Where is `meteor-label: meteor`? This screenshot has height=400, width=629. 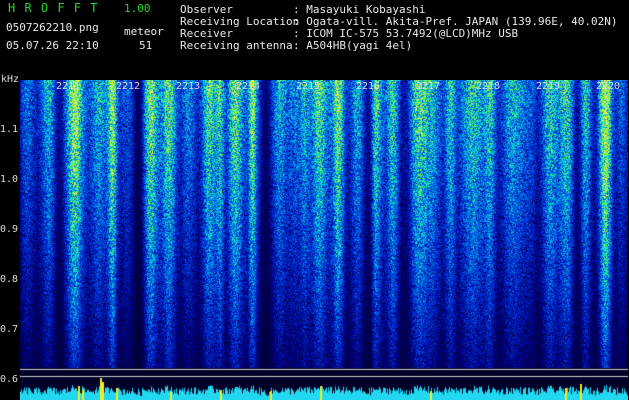
meteor-label: meteor is located at coordinates (144, 31).